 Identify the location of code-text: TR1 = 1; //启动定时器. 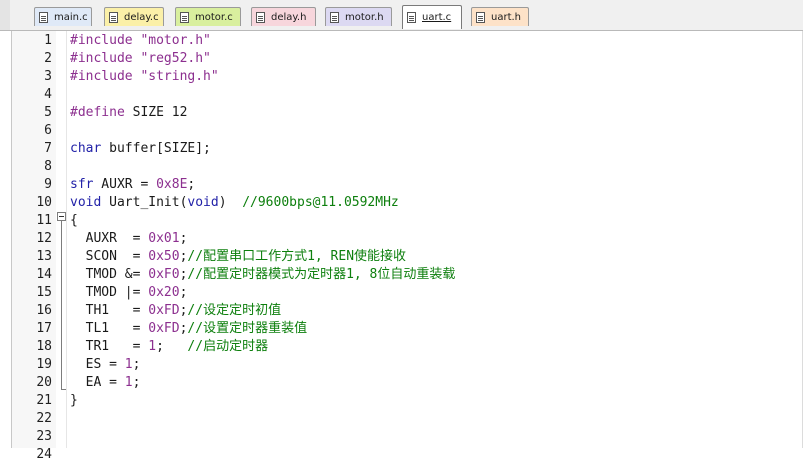
(169, 347).